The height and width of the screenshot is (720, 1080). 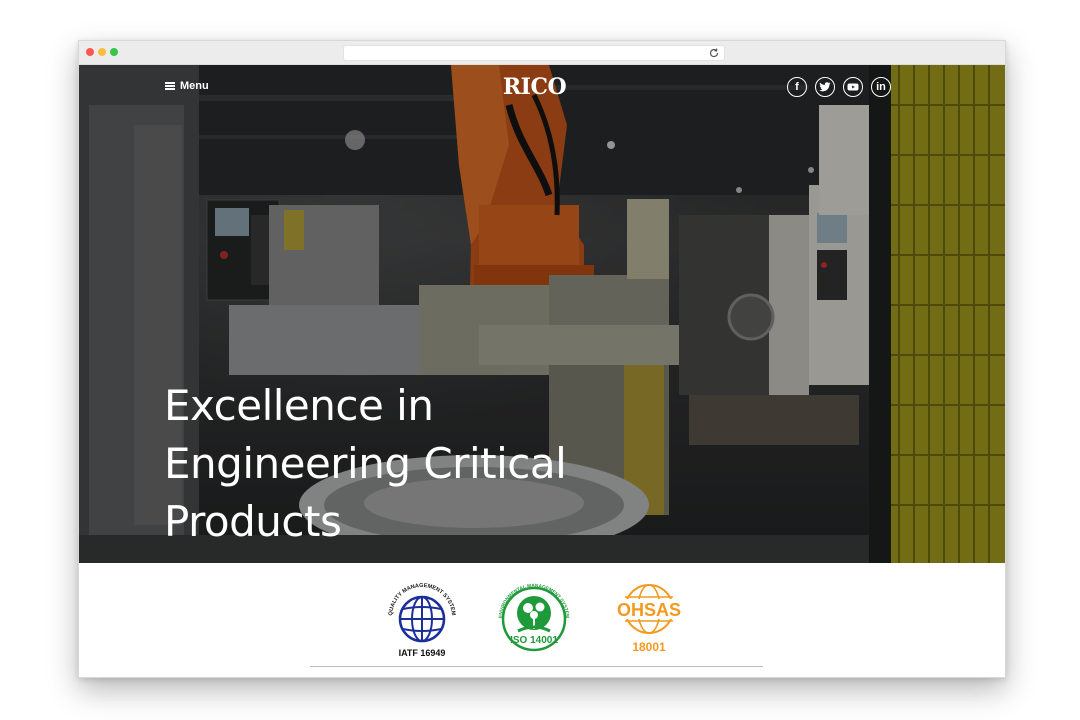 What do you see at coordinates (714, 53) in the screenshot?
I see `reload-icon` at bounding box center [714, 53].